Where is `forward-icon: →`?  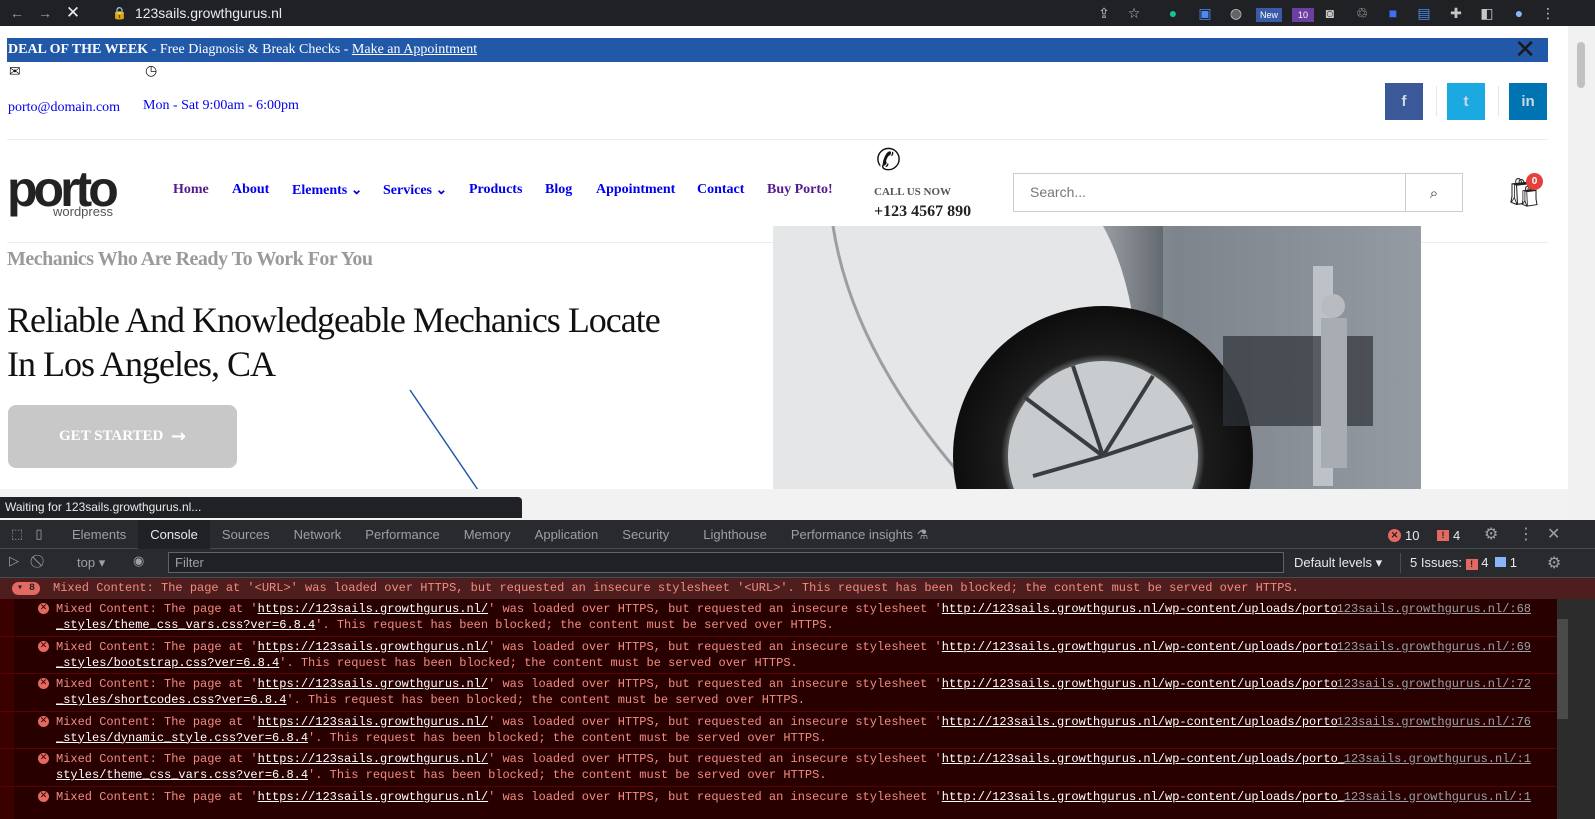 forward-icon: → is located at coordinates (45, 13).